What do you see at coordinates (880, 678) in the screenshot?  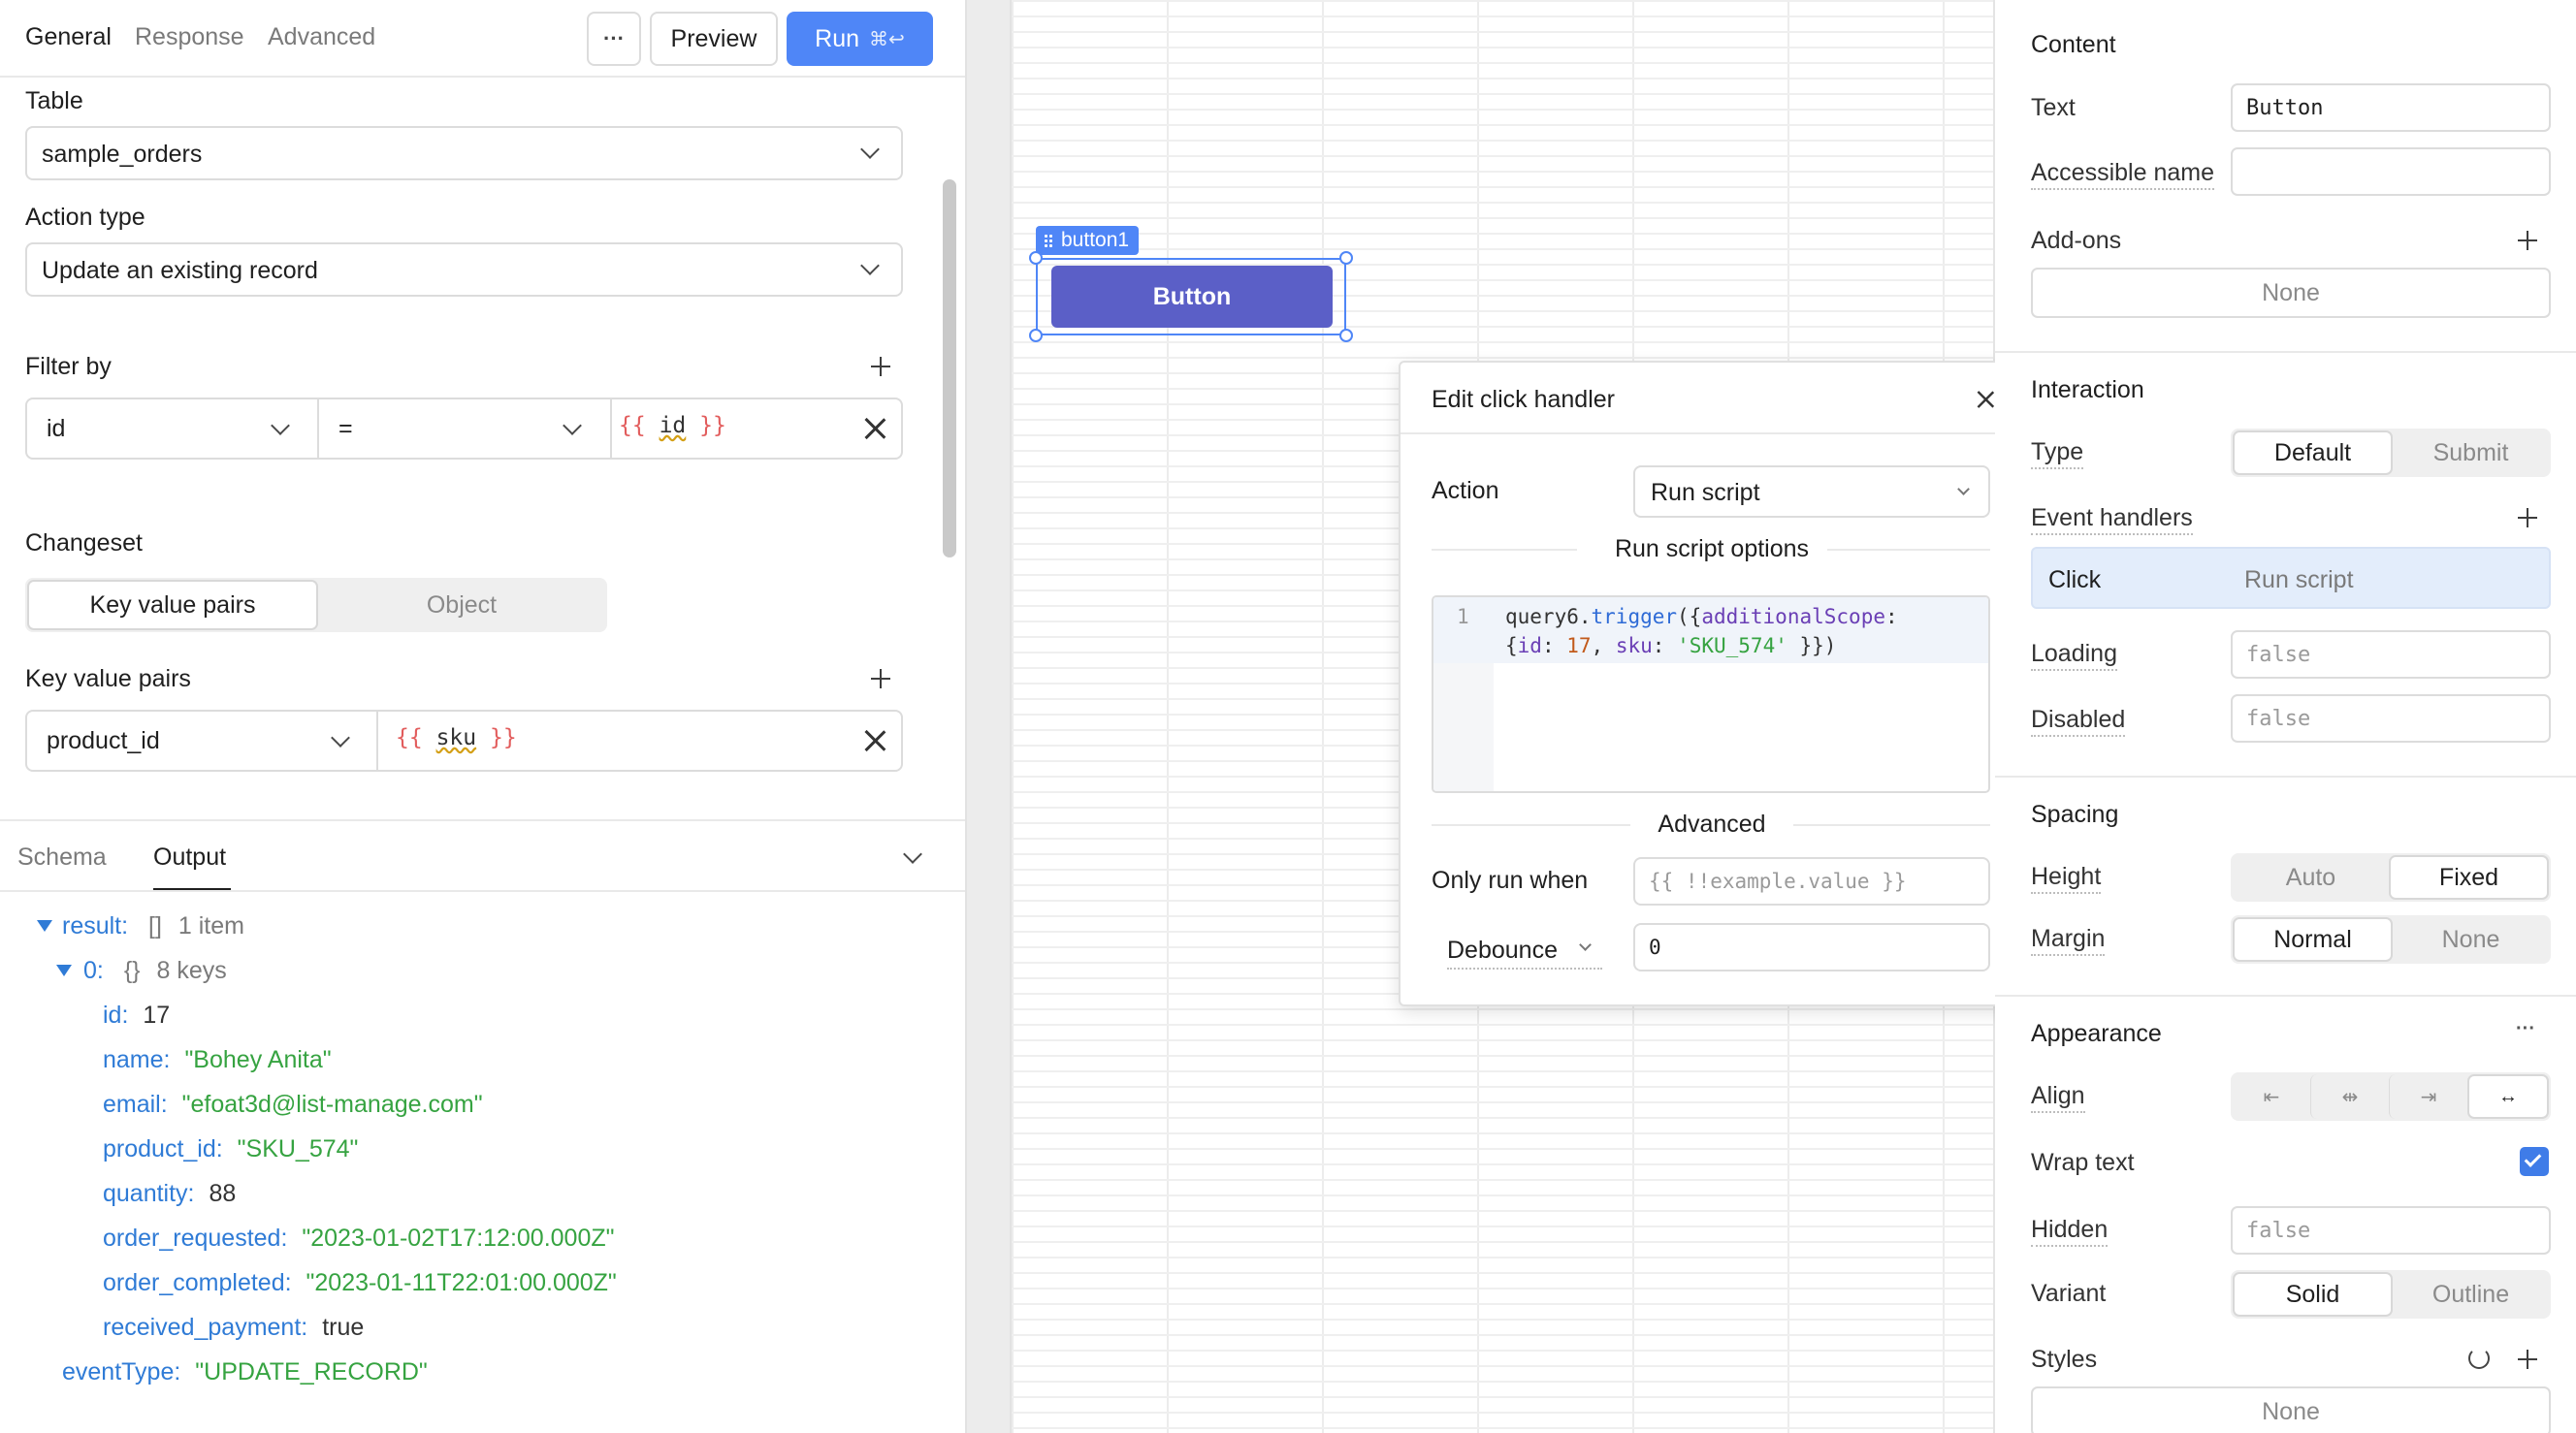 I see `add-kv-icon` at bounding box center [880, 678].